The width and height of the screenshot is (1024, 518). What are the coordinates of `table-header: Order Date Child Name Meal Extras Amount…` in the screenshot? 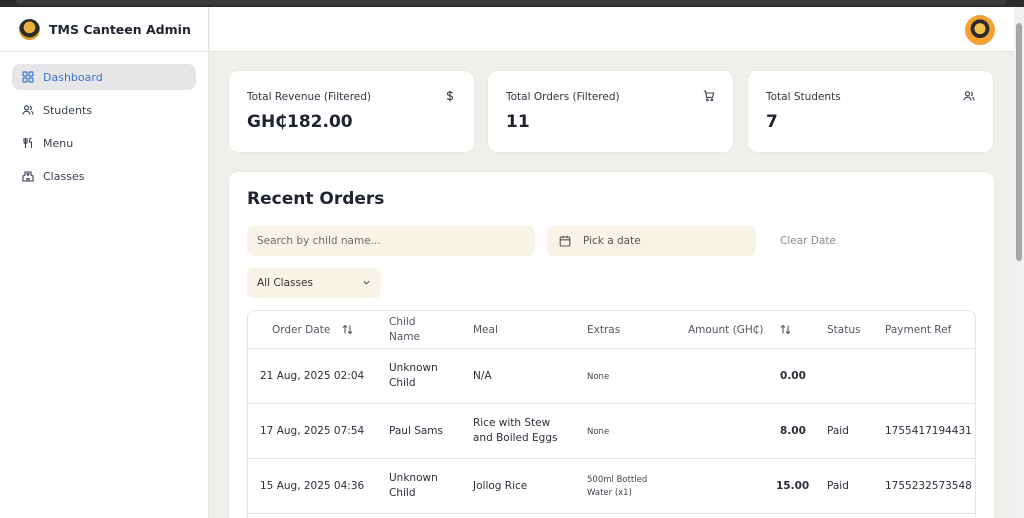 It's located at (611, 330).